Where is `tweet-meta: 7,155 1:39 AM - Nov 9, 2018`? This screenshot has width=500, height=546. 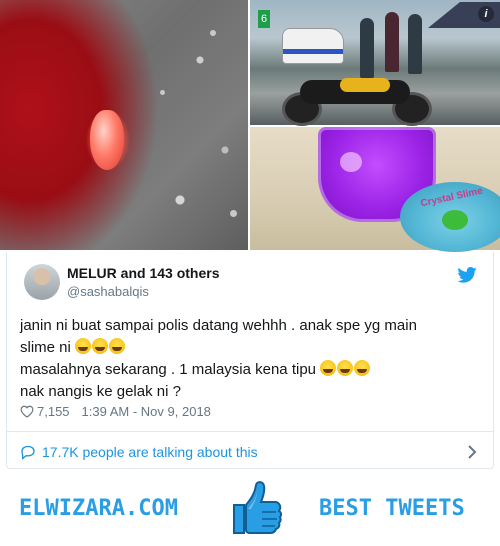
tweet-meta: 7,155 1:39 AM - Nov 9, 2018 is located at coordinates (115, 411).